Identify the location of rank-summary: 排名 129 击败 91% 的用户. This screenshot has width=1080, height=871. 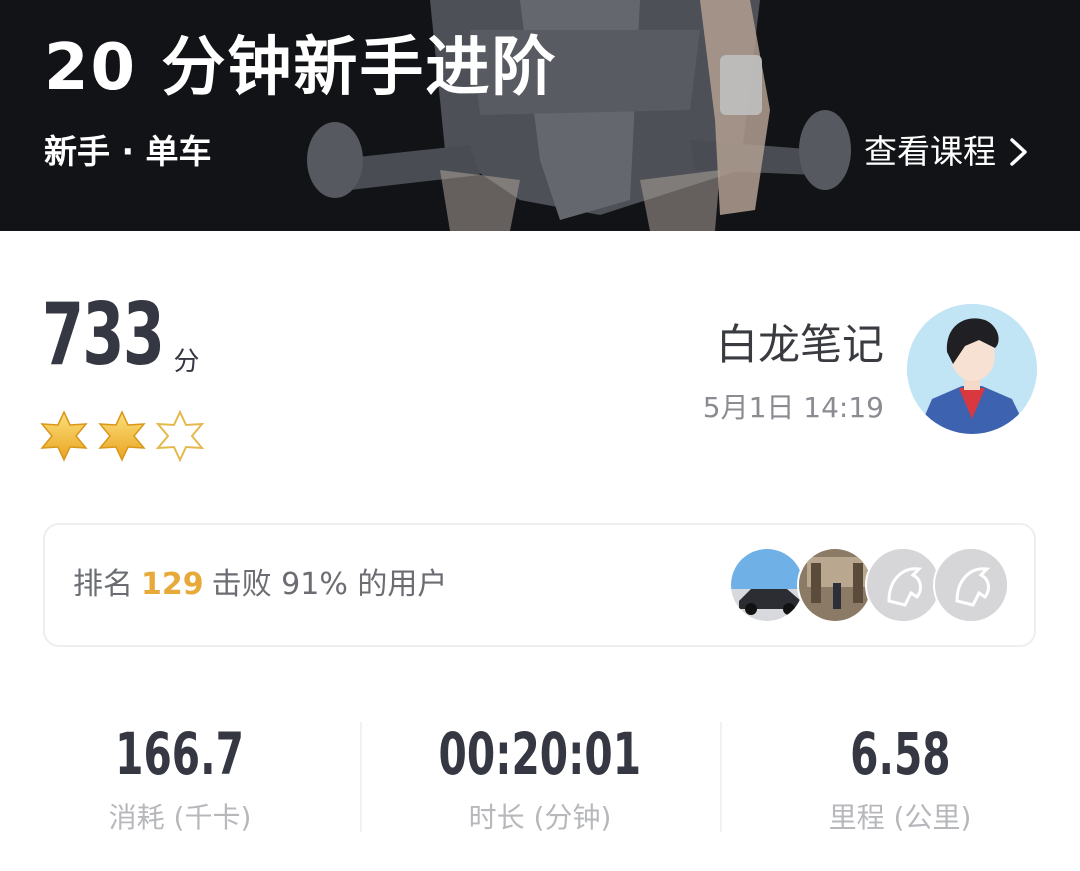
(260, 585).